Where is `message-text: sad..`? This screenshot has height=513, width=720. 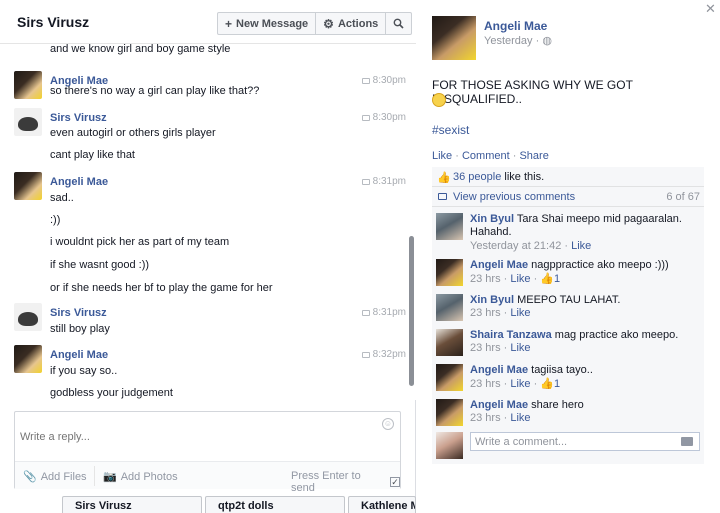 message-text: sad.. is located at coordinates (62, 198).